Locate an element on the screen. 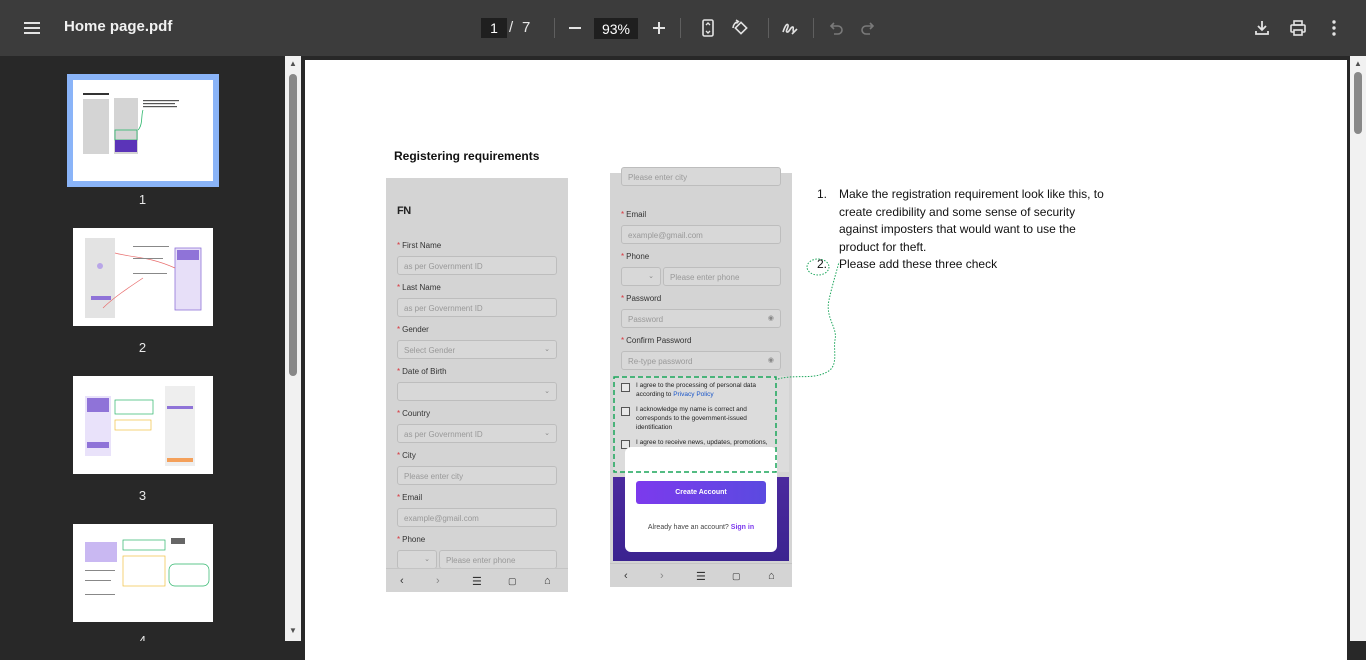 Image resolution: width=1366 pixels, height=660 pixels. download-icon is located at coordinates (1262, 28).